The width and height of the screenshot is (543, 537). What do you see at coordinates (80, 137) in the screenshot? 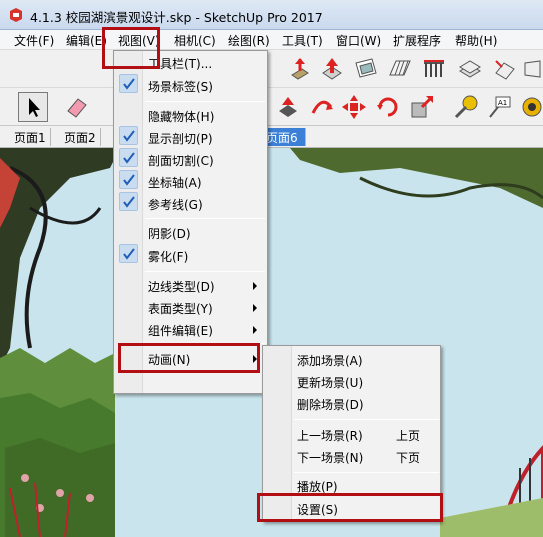
I see `tab-scene-2: 页面2` at bounding box center [80, 137].